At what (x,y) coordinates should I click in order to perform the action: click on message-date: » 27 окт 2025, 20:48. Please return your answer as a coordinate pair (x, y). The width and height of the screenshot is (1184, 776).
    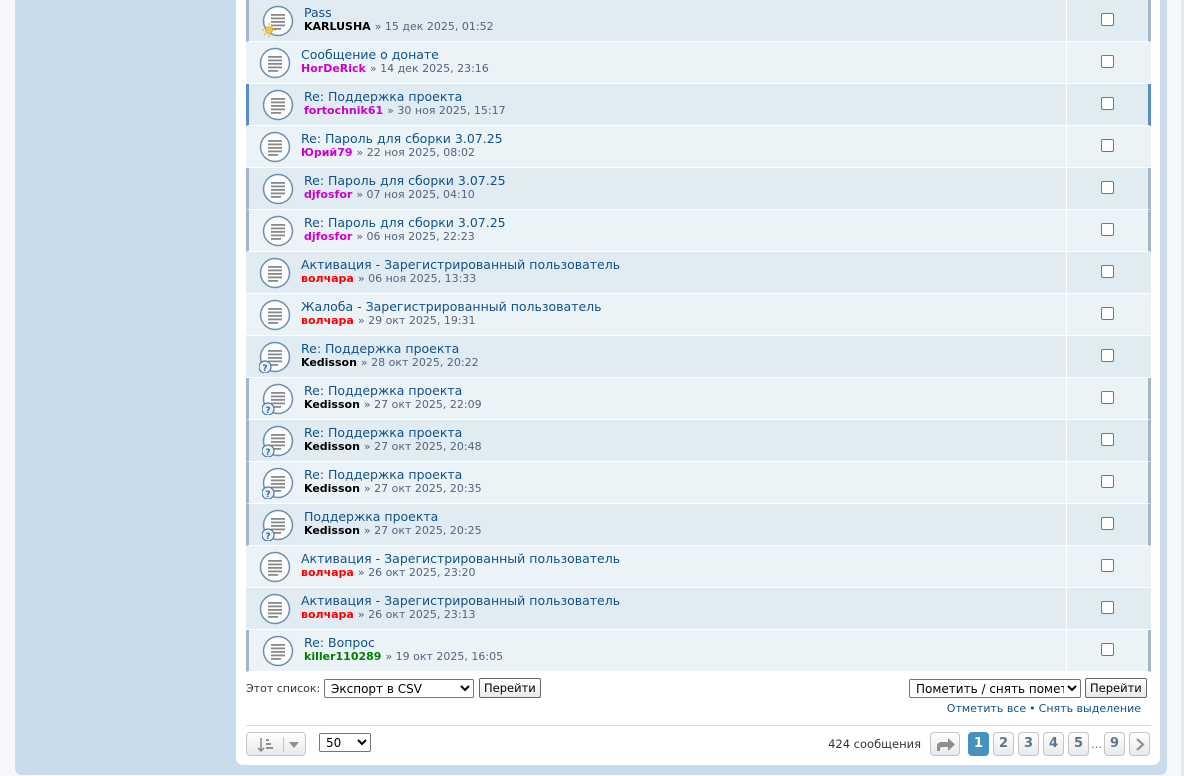
    Looking at the image, I should click on (422, 446).